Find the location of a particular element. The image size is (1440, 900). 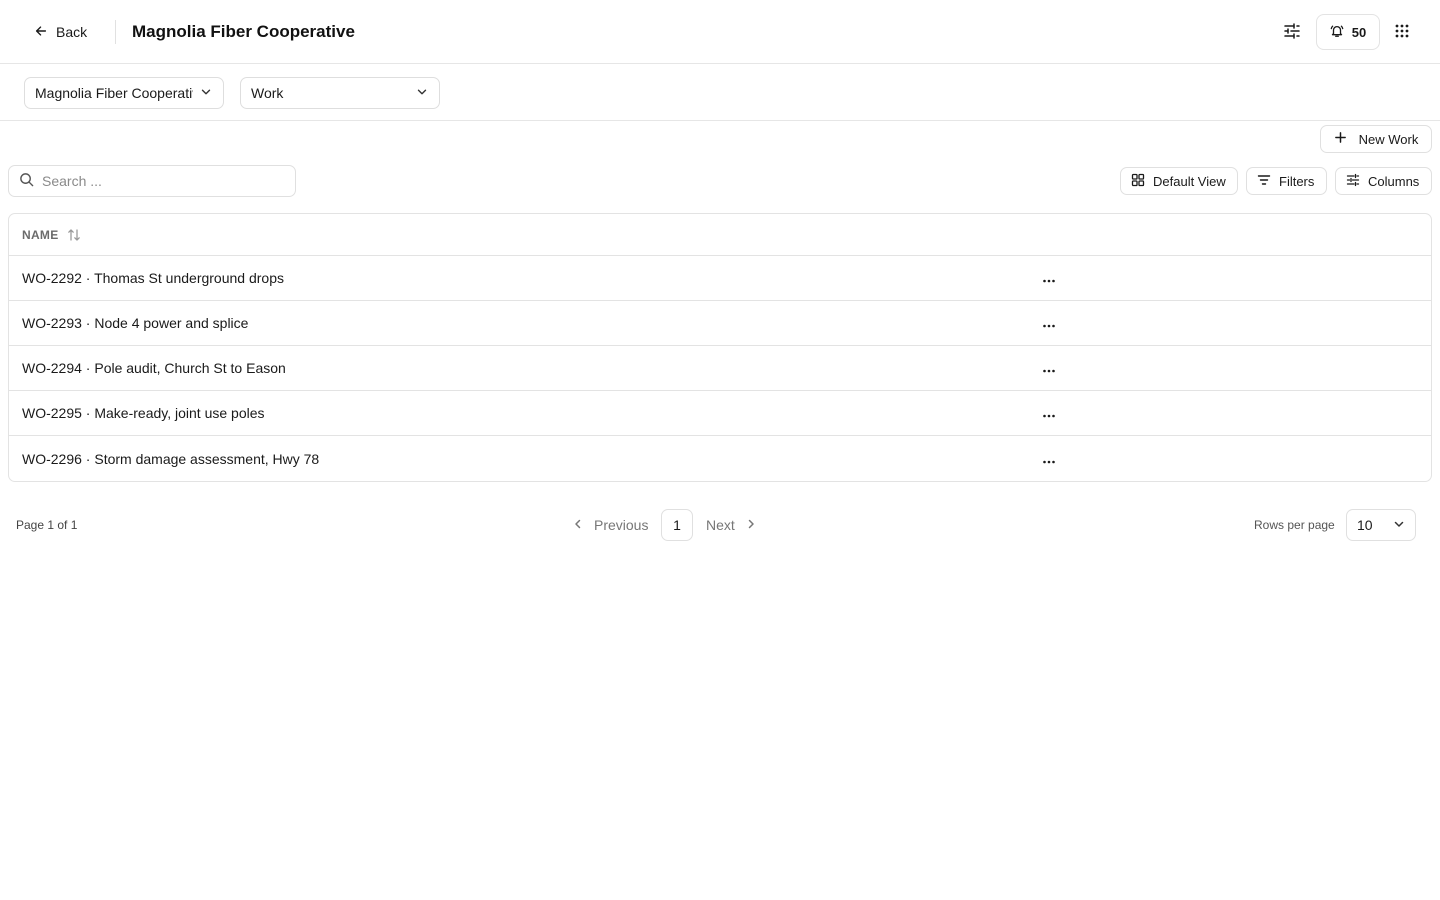

table-header: NAME is located at coordinates (720, 235).